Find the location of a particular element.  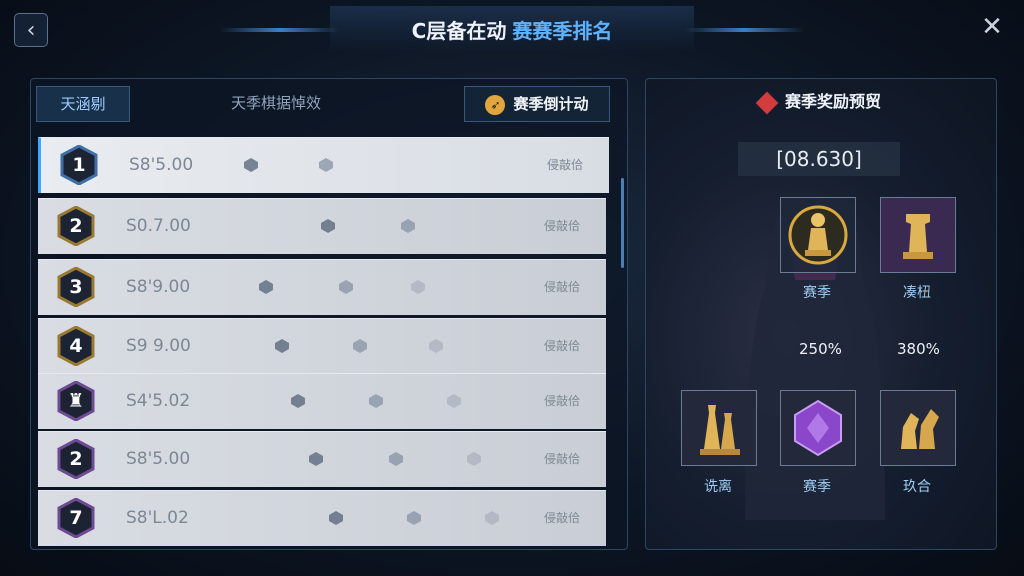

rank-score: S4'5.02 is located at coordinates (158, 401).